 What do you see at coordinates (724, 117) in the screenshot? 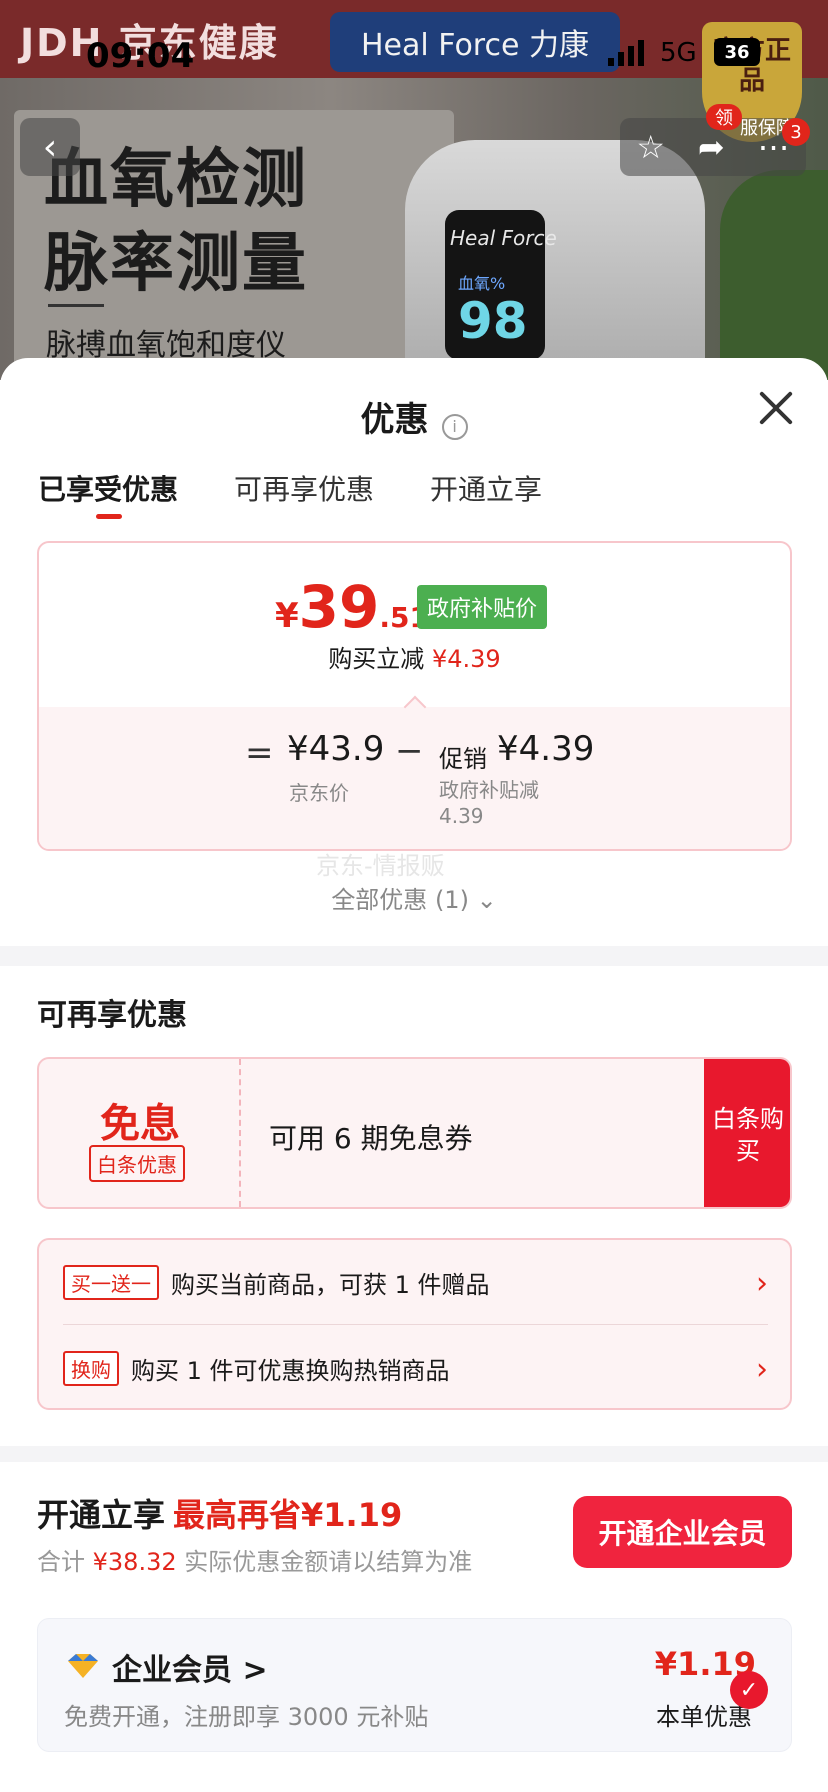
I see `claim-tag: 领` at bounding box center [724, 117].